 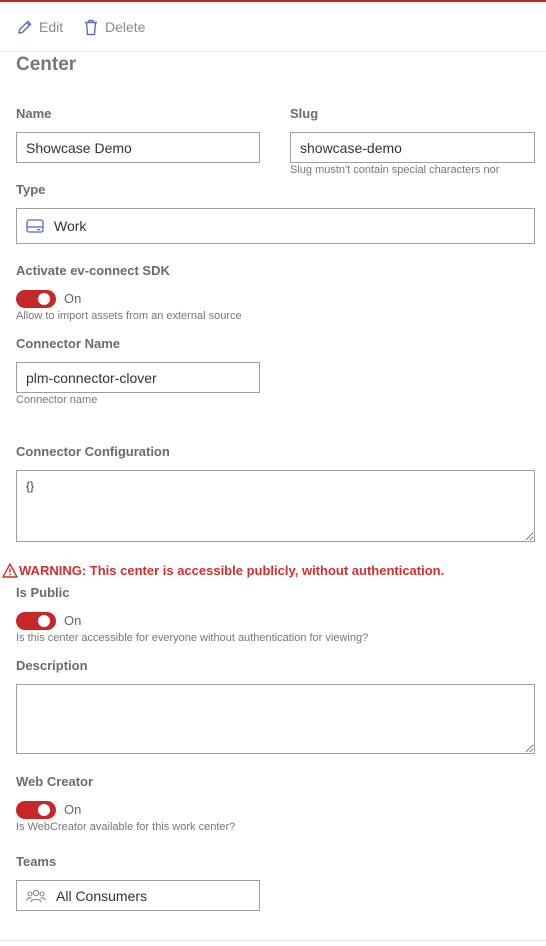 What do you see at coordinates (25, 27) in the screenshot?
I see `pencil-icon` at bounding box center [25, 27].